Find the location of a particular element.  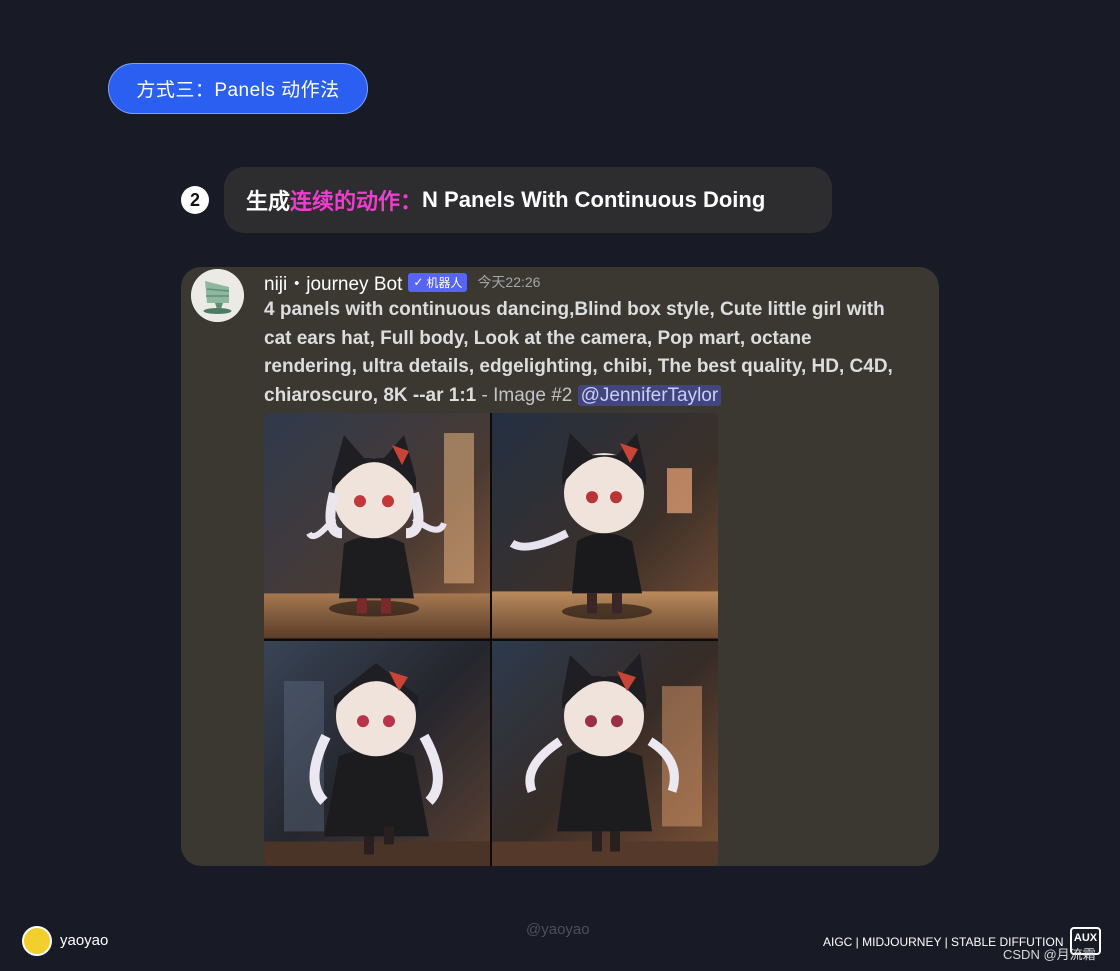

author-name: niji・journey Bot is located at coordinates (333, 282).